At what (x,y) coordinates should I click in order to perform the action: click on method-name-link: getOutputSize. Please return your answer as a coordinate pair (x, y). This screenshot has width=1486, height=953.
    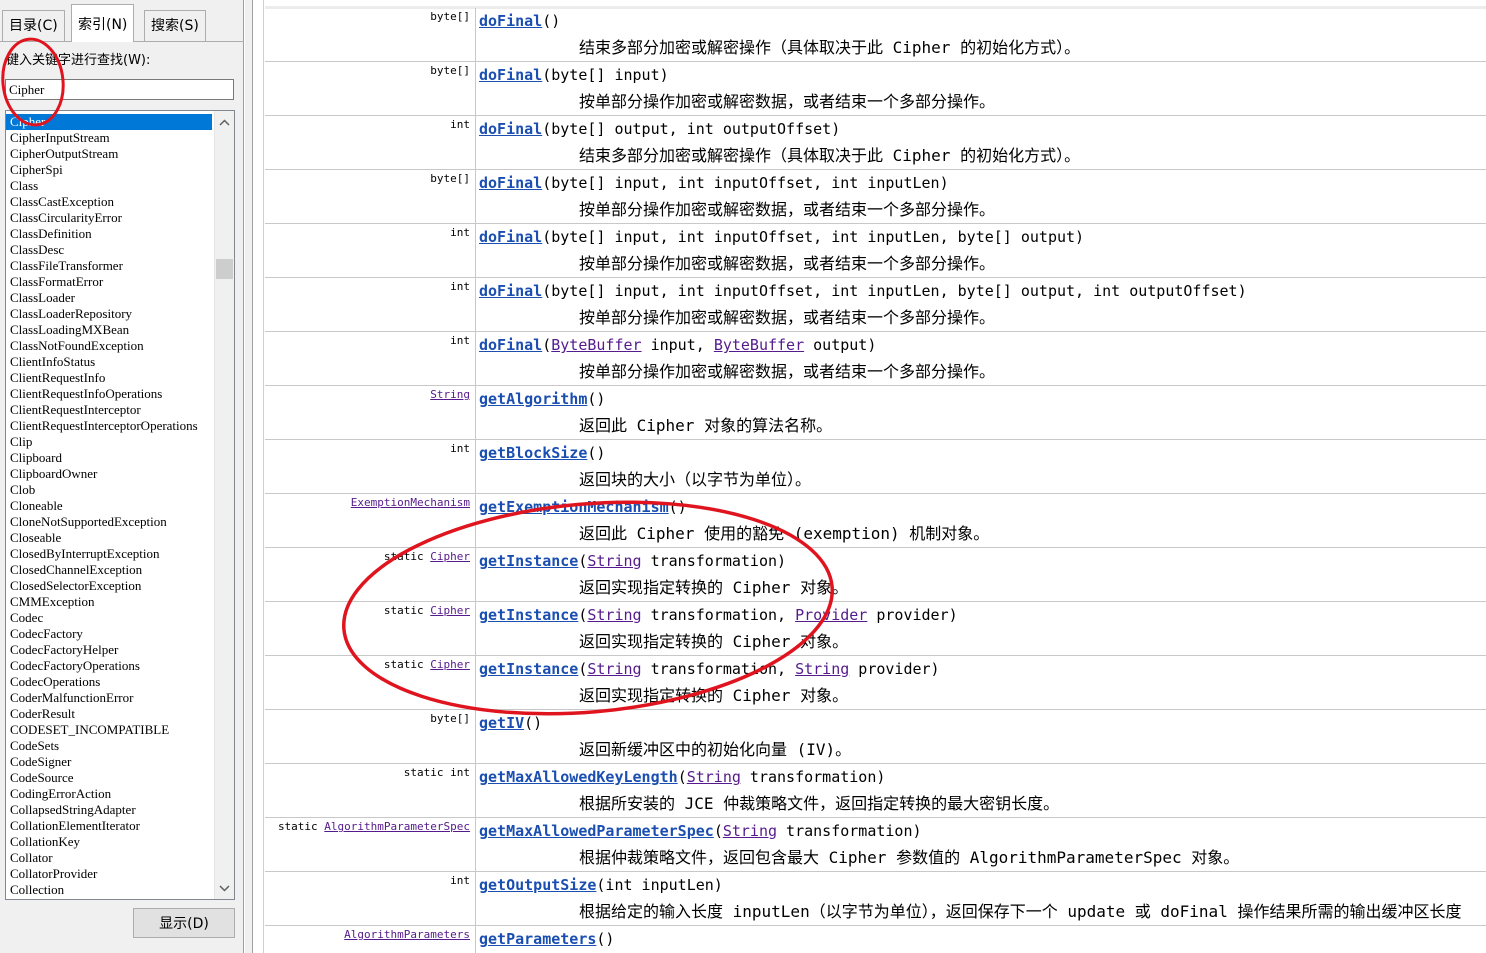
    Looking at the image, I should click on (537, 885).